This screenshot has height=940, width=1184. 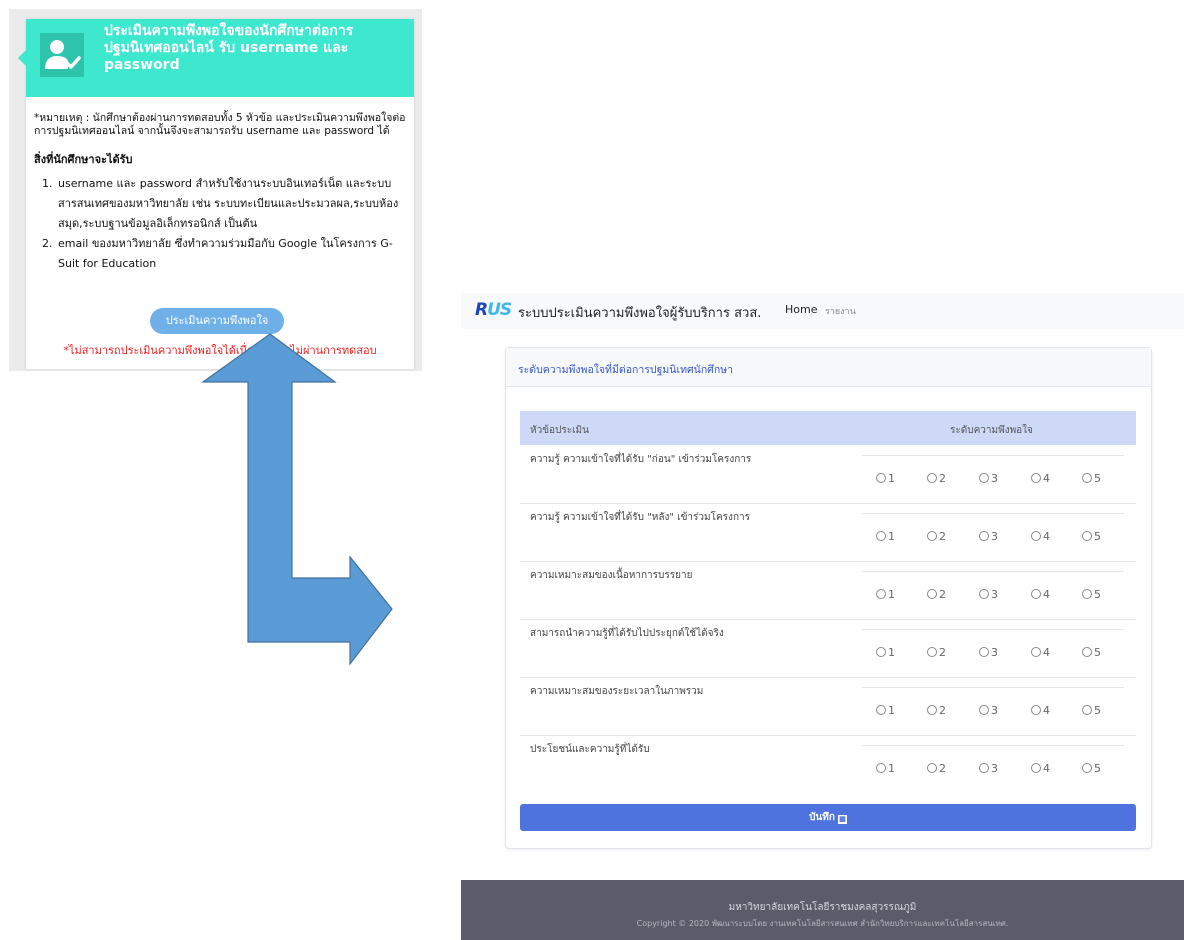 I want to click on question-text: ประโยชน์และความรู้ที่ได้รับ, so click(x=590, y=749).